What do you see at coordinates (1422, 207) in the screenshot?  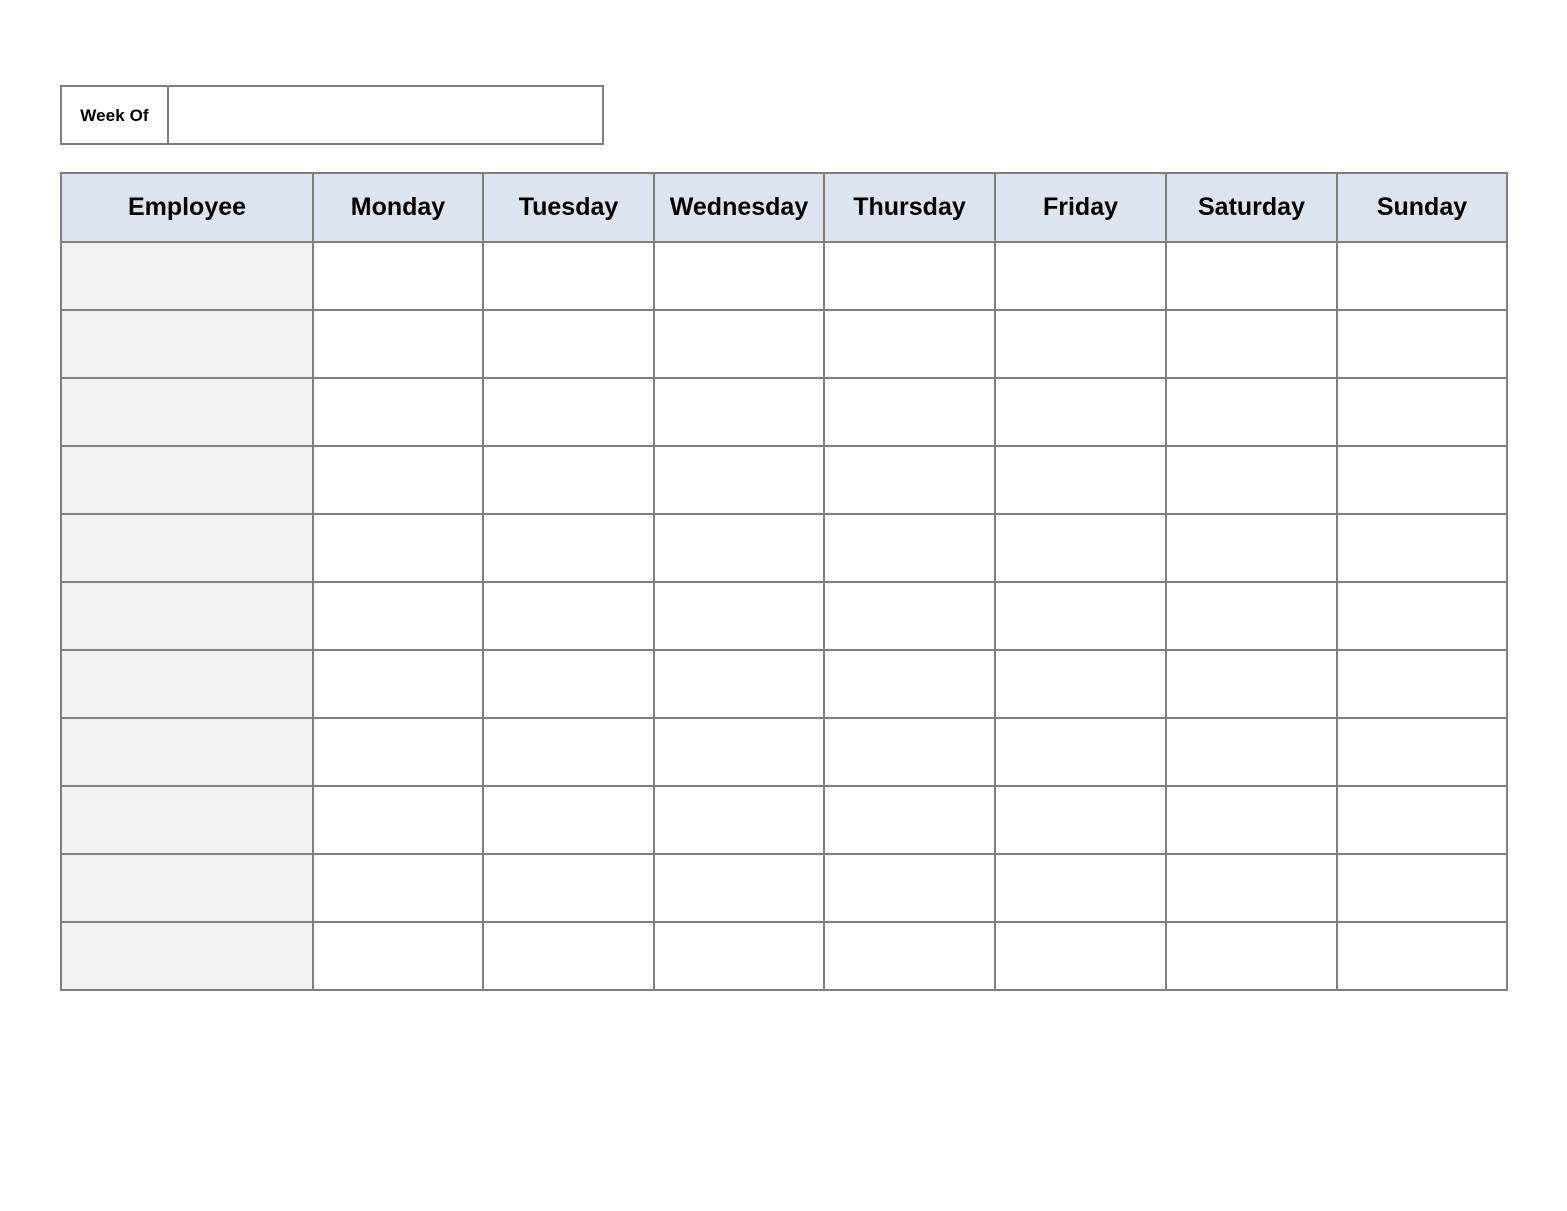 I see `column-header-sunday: Sunday` at bounding box center [1422, 207].